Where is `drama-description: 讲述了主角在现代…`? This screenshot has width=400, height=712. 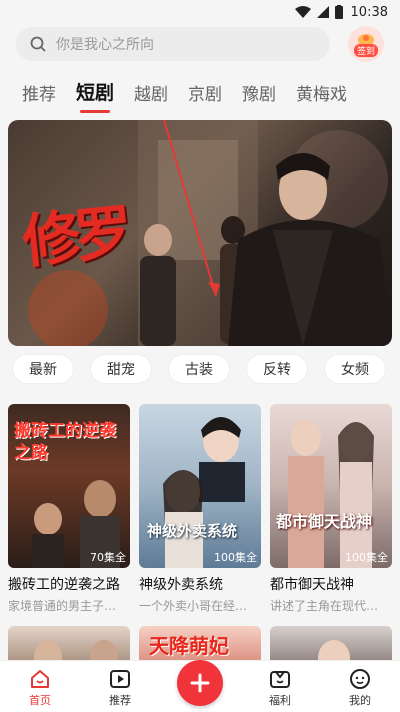 drama-description: 讲述了主角在现代… is located at coordinates (324, 606).